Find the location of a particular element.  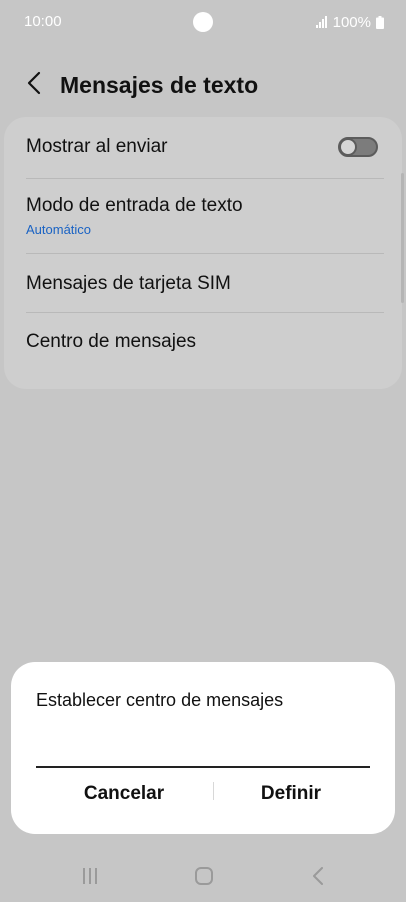

setting-text-input-mode: Modo de entrada de texto Automático is located at coordinates (203, 216).